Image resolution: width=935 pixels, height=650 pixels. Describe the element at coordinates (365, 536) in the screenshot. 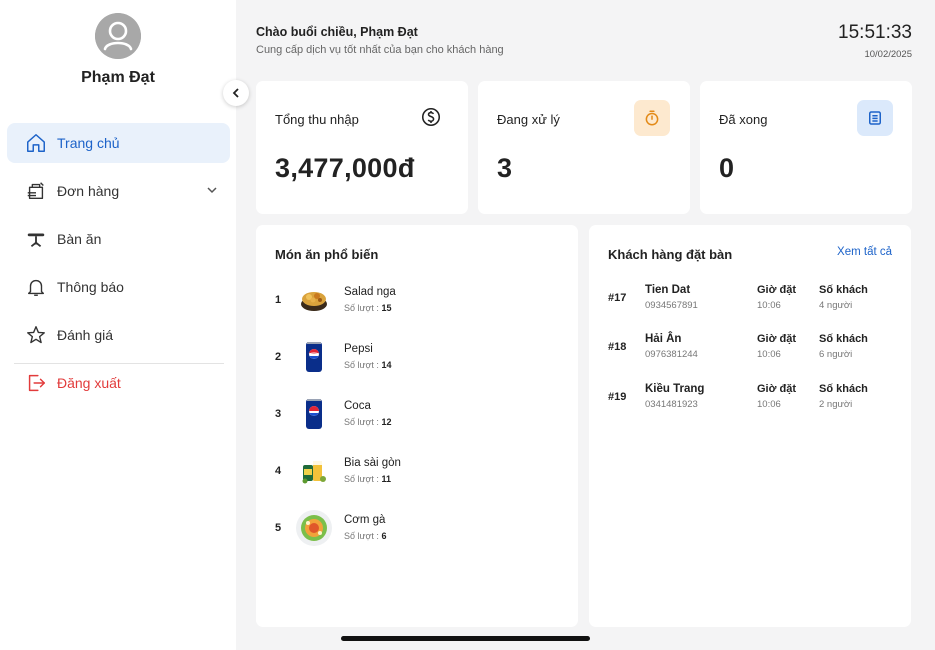

I see `dish-count: Số lượt : 6` at that location.